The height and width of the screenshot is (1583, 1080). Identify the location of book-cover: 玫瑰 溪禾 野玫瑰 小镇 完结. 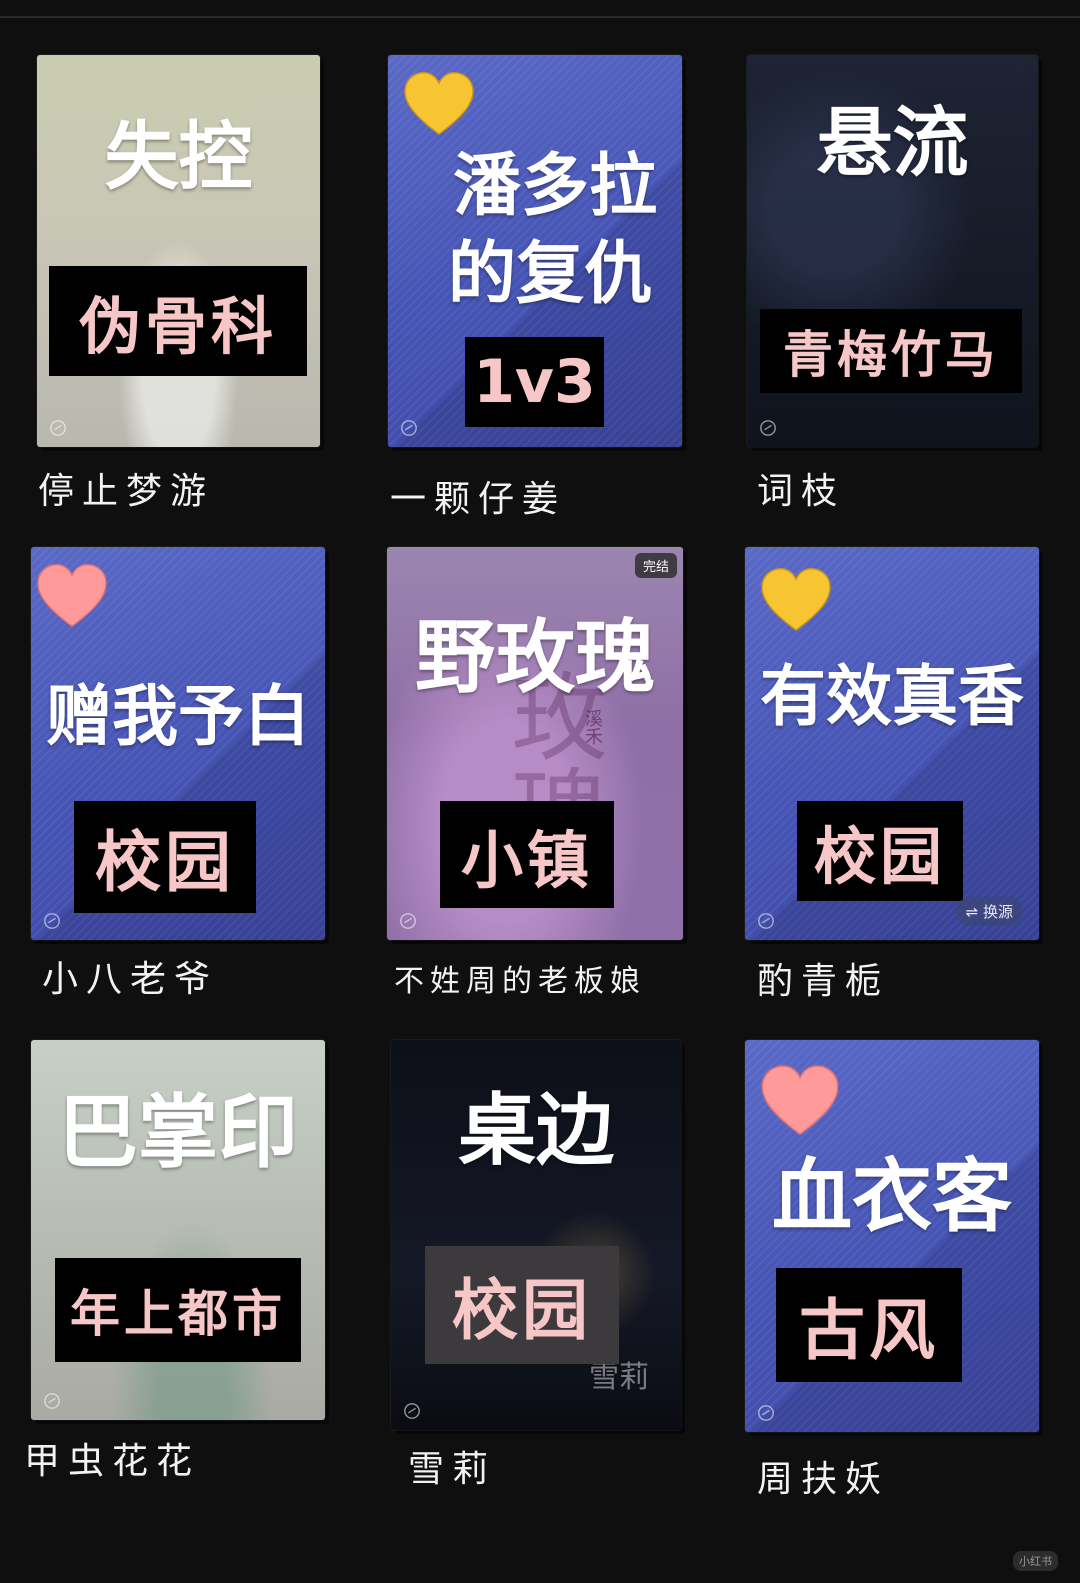
(535, 743).